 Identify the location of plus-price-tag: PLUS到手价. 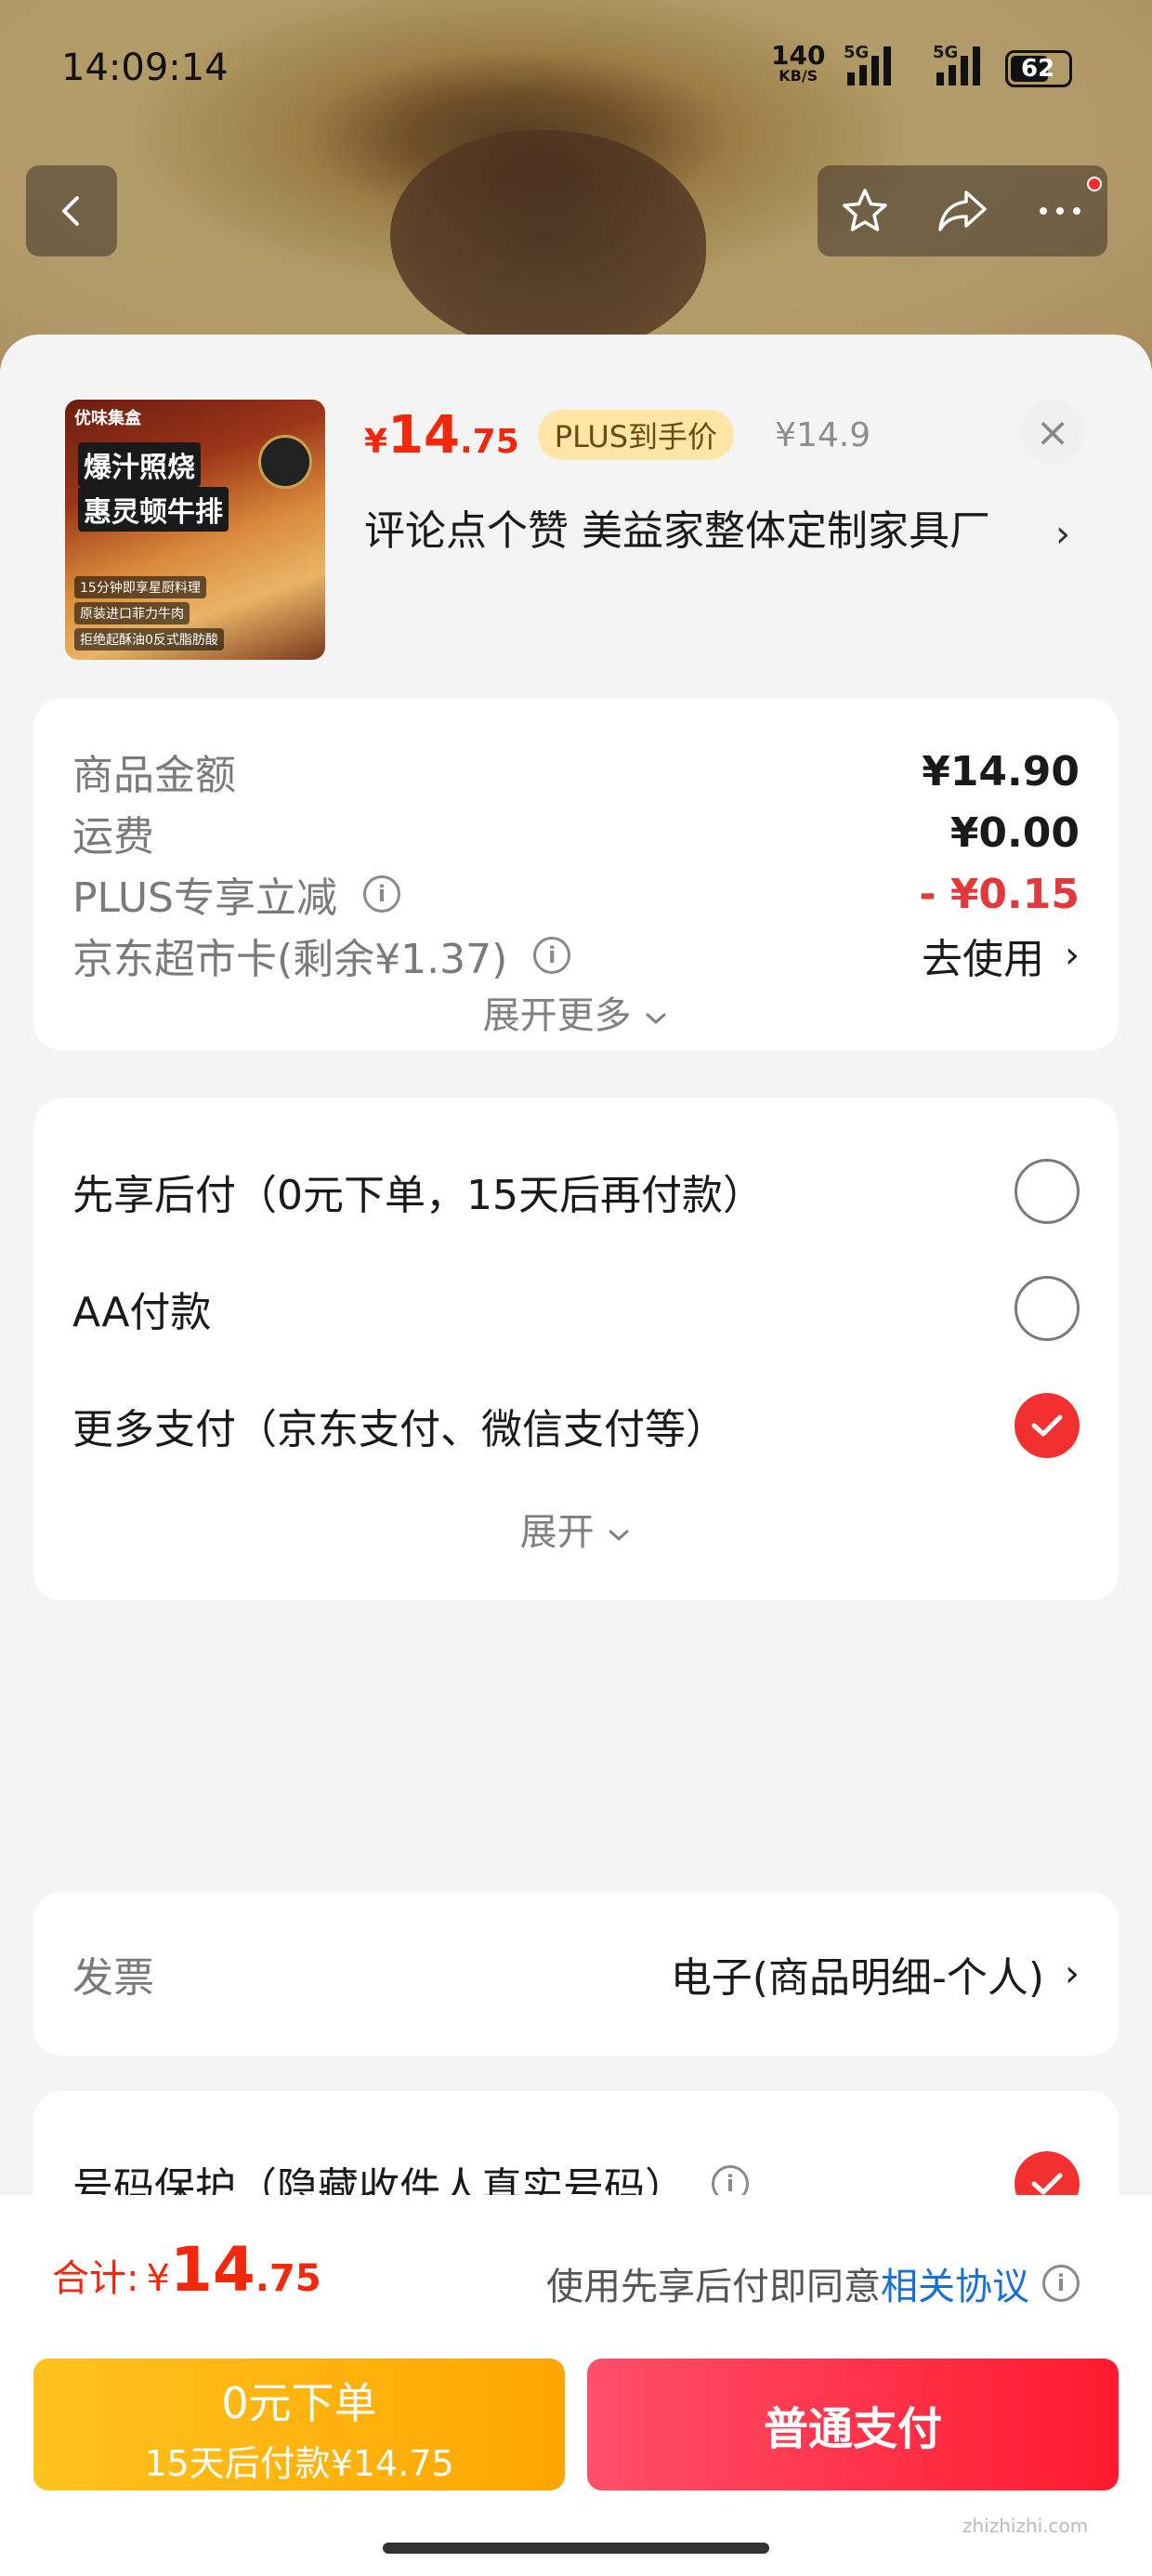
(636, 435).